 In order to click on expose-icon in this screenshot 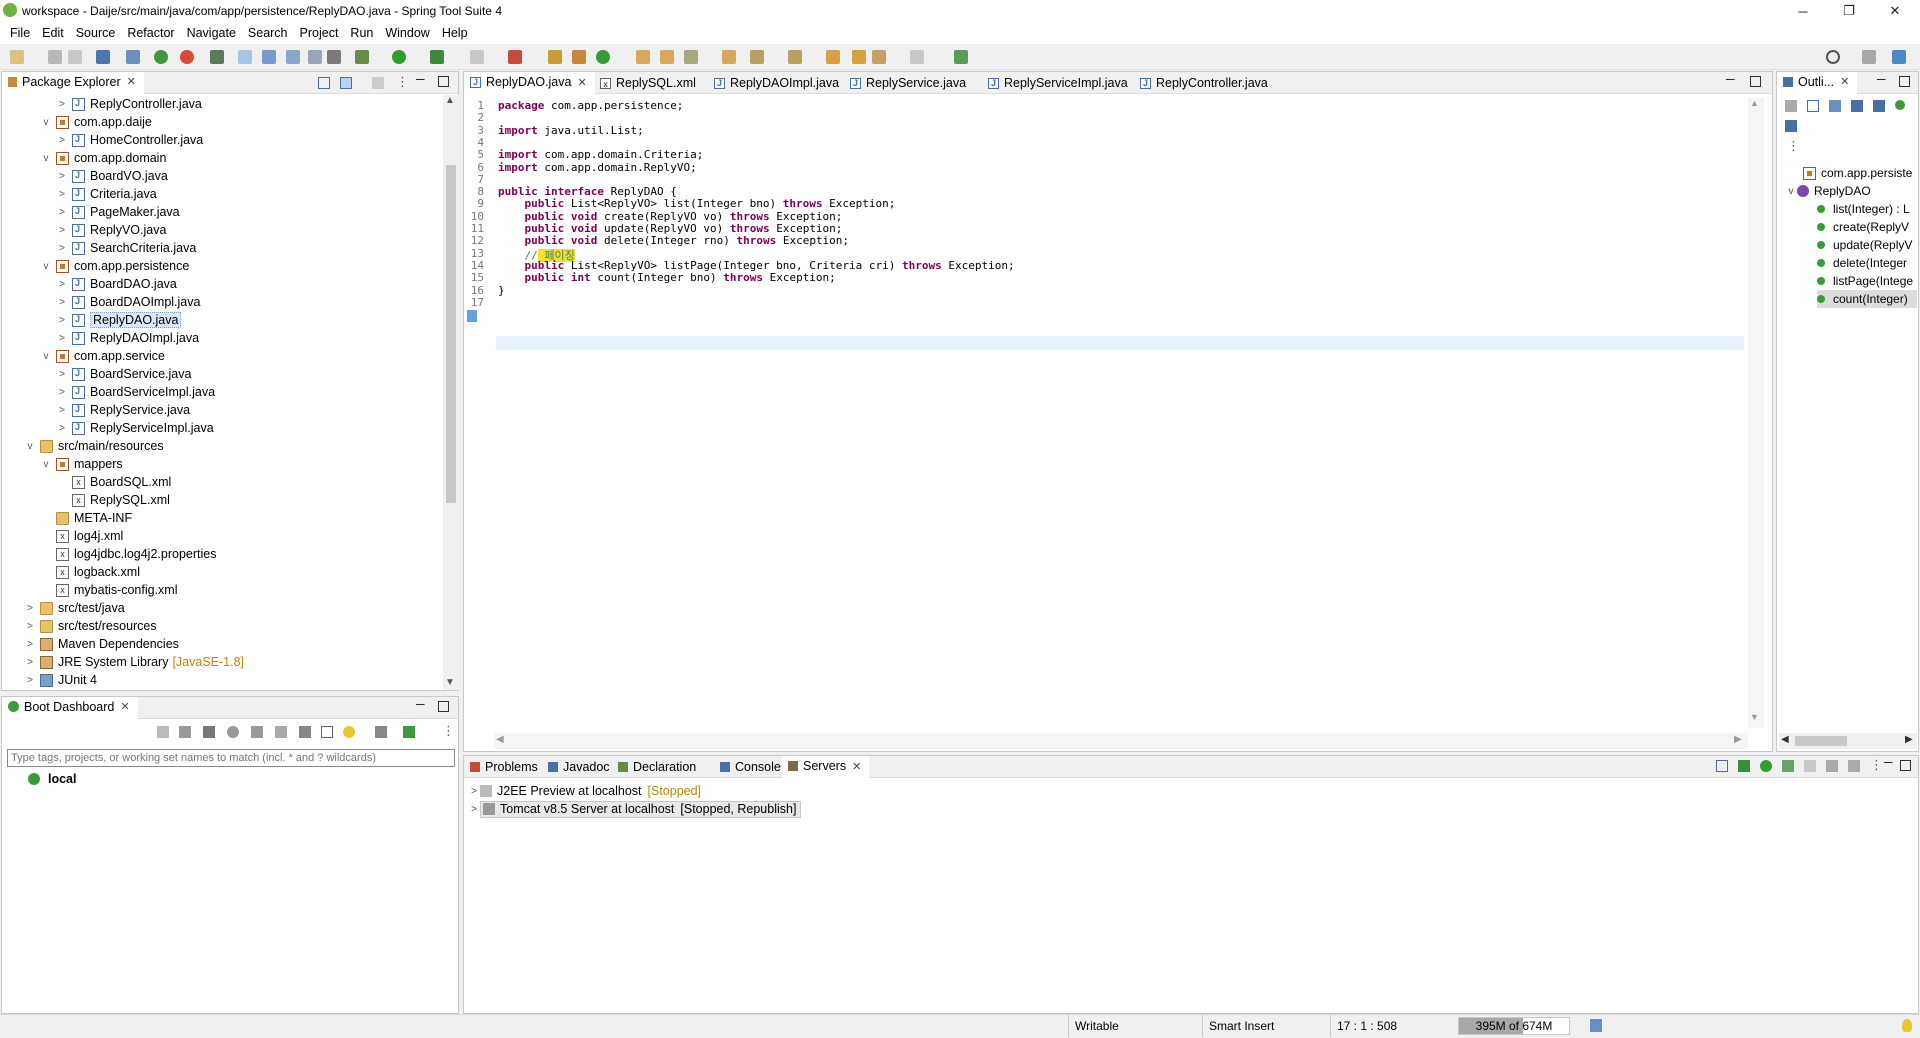, I will do `click(281, 732)`.